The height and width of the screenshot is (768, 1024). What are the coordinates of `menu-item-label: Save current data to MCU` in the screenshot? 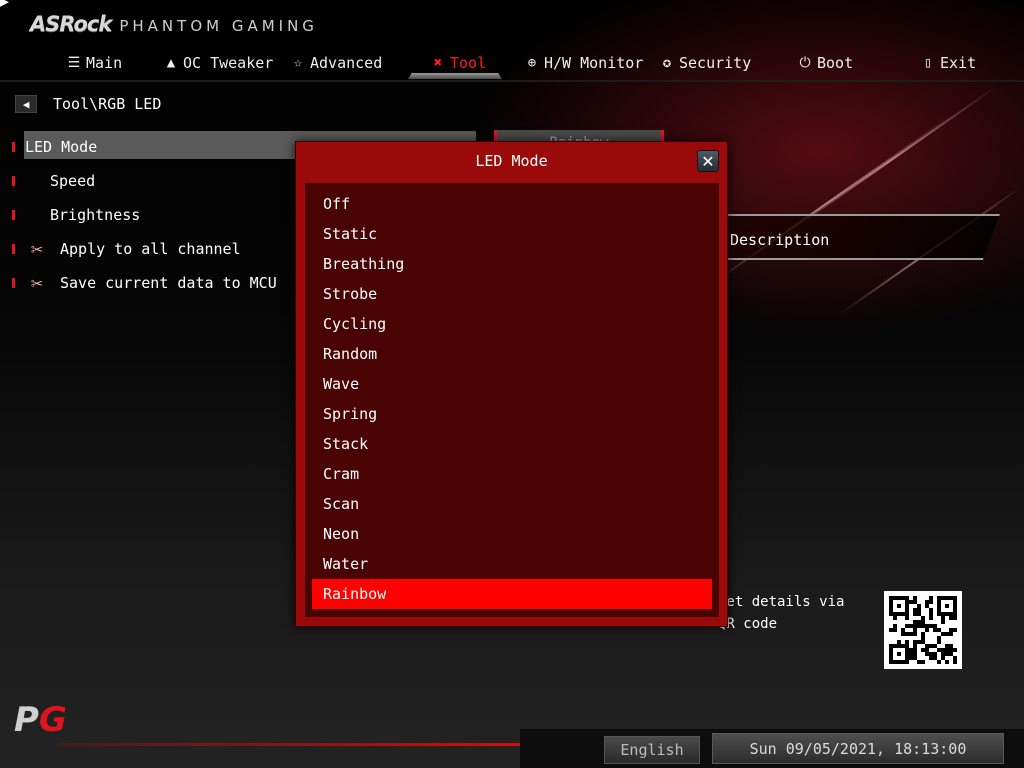 It's located at (168, 283).